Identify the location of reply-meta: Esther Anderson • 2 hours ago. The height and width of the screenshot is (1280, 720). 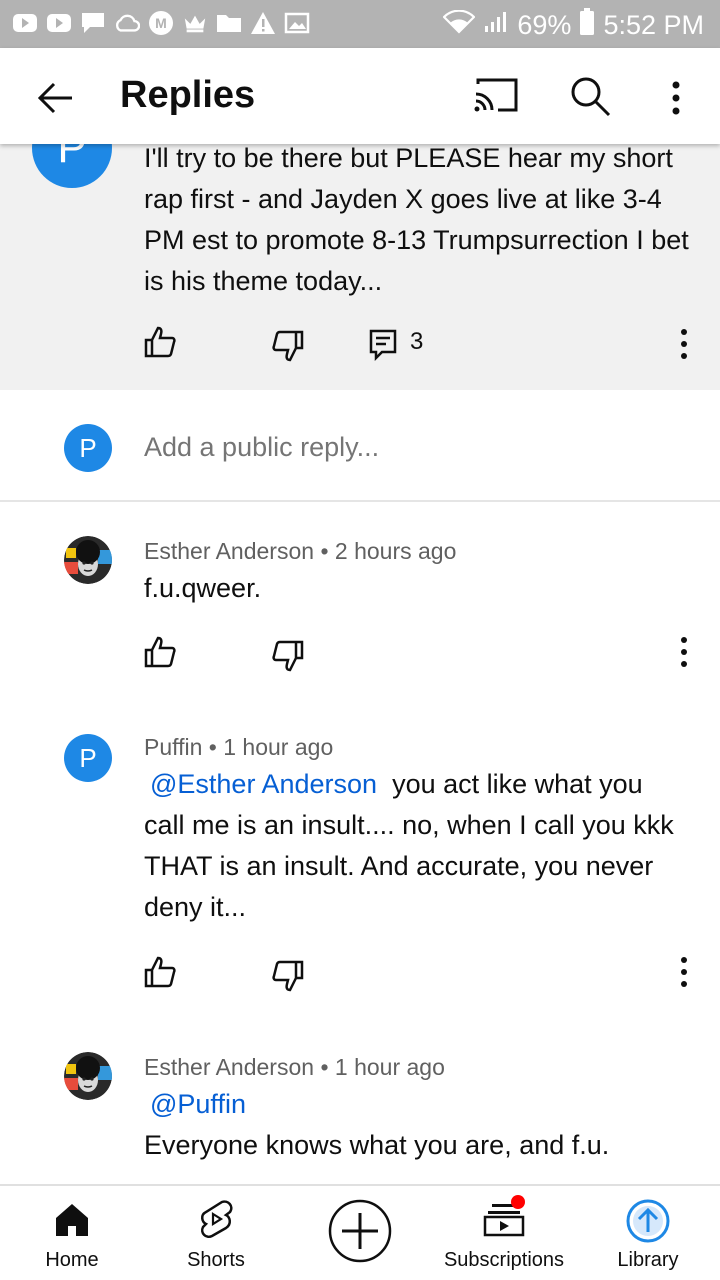
(300, 551).